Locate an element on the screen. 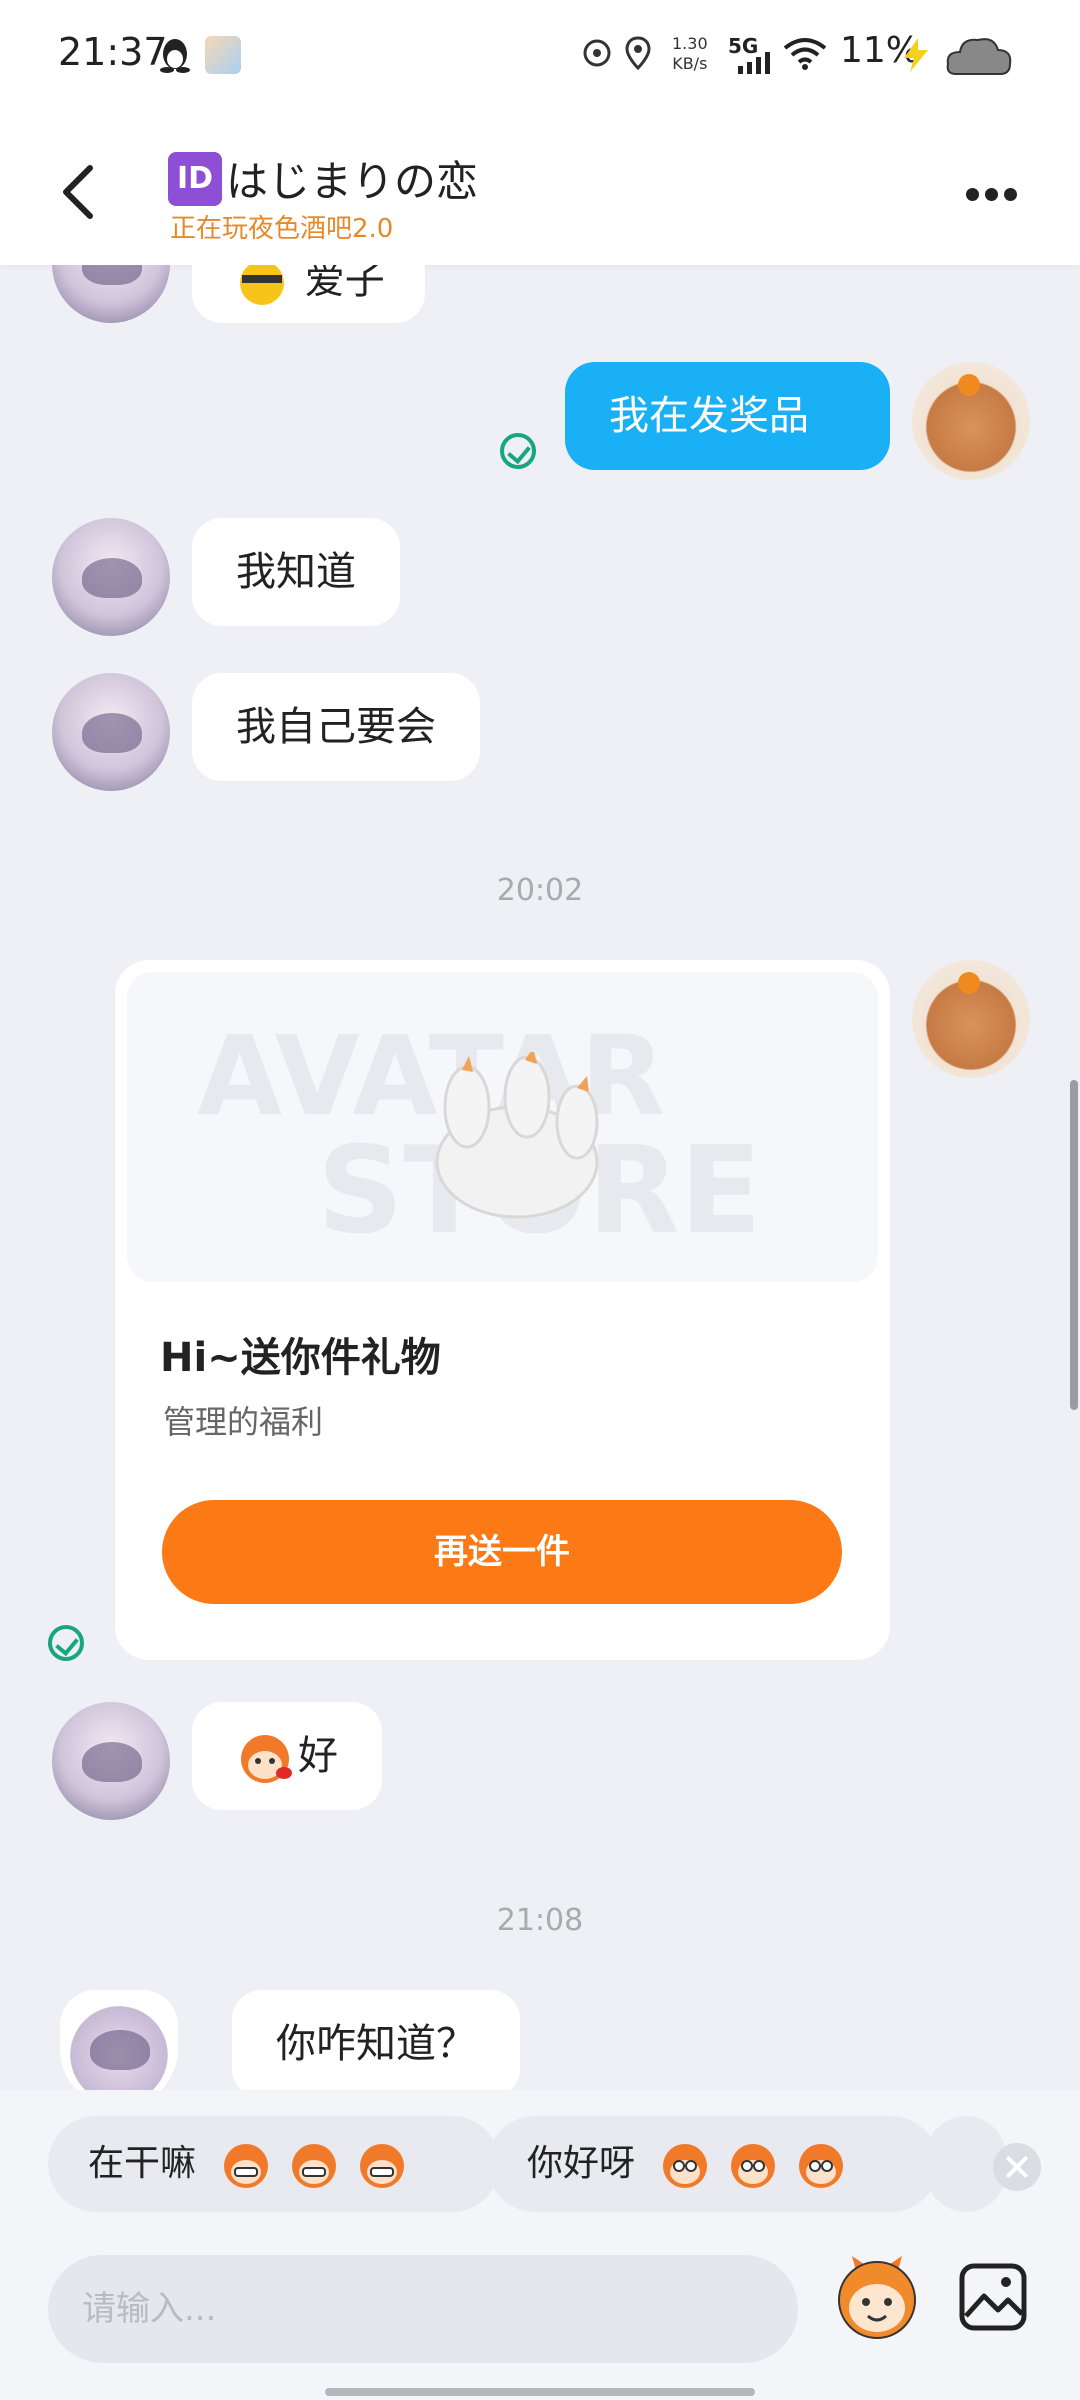 Image resolution: width=1080 pixels, height=2400 pixels. message-bubble: 爱子 is located at coordinates (308, 294).